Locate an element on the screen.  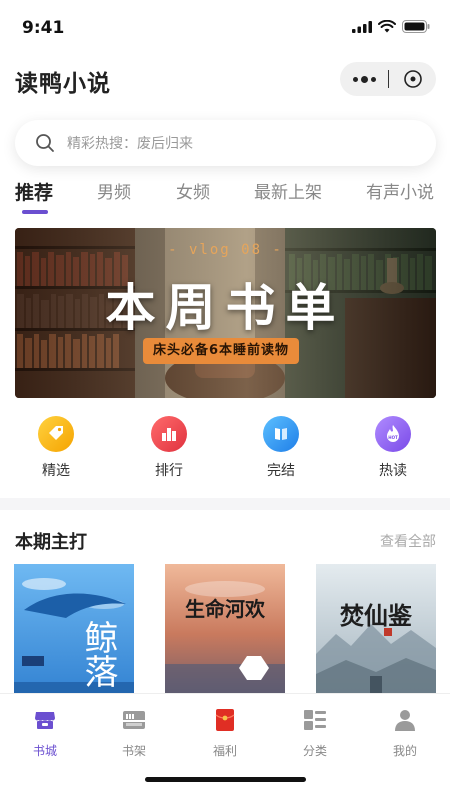
nav-label: 书架 is located at coordinates (133, 751).